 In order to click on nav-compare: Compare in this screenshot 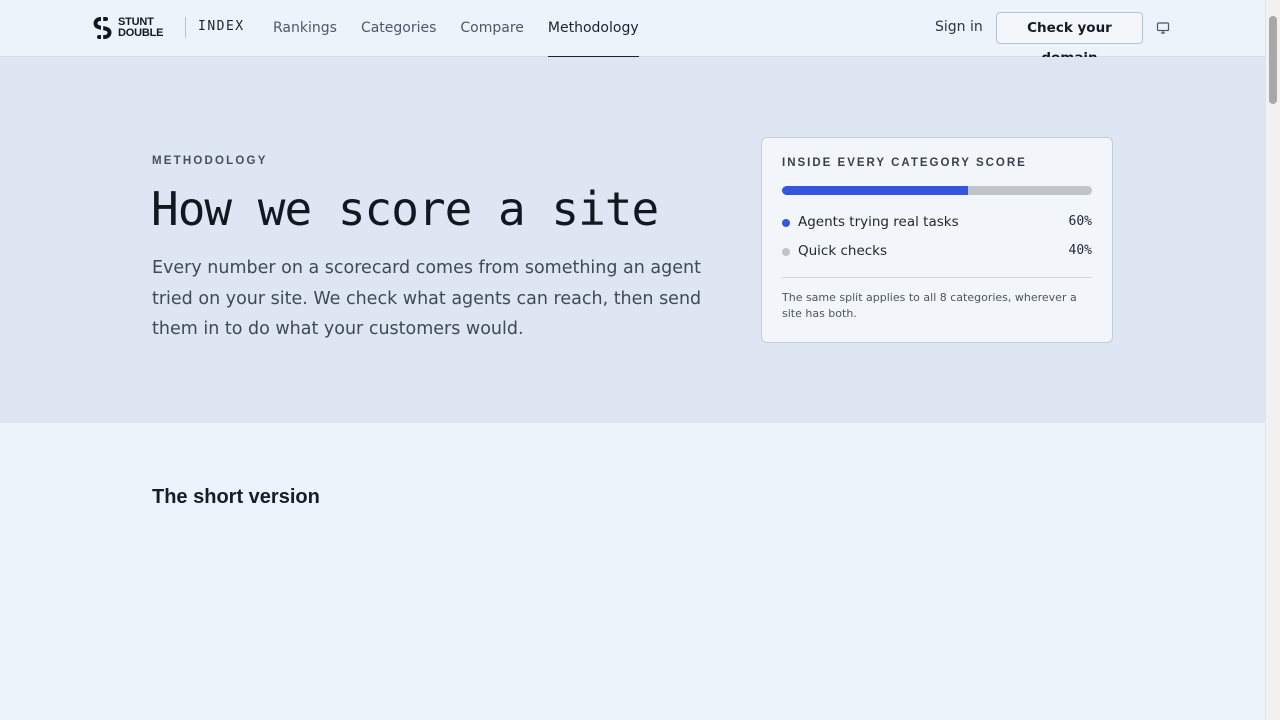, I will do `click(492, 28)`.